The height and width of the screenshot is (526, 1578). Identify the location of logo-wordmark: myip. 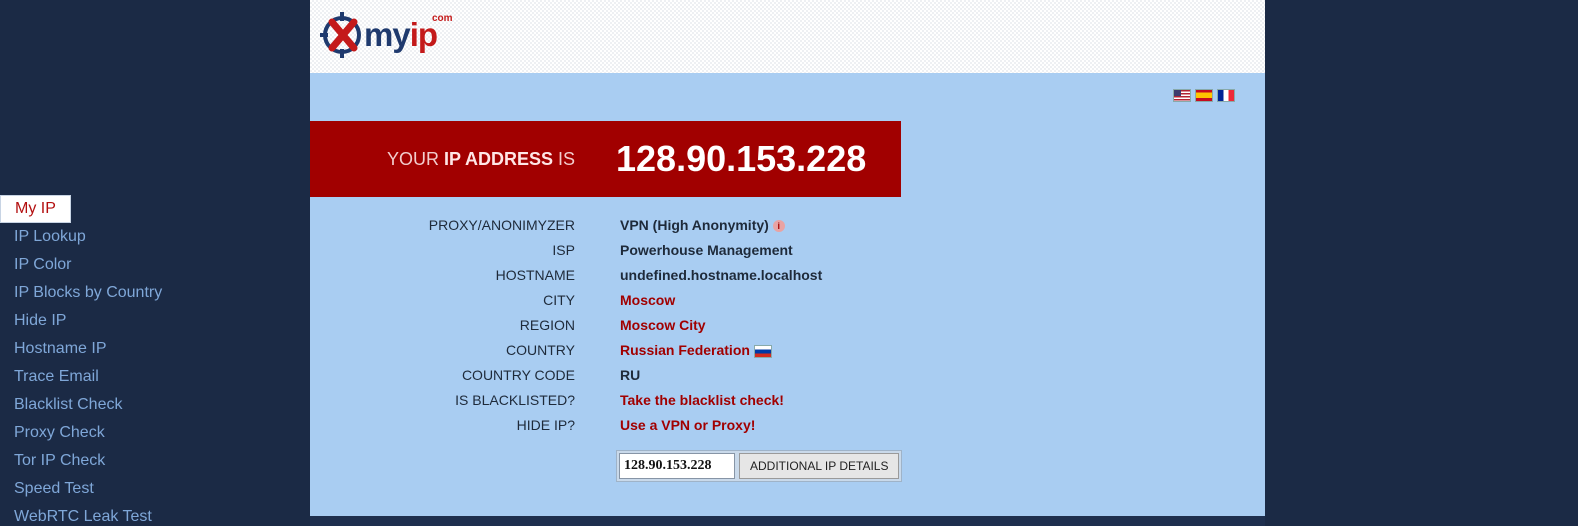
(401, 35).